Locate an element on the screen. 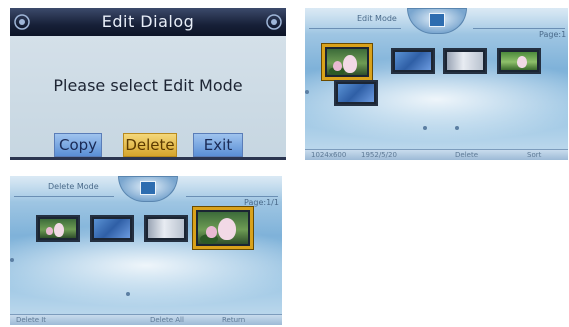 Image resolution: width=569 pixels, height=327 pixels. page-indicator: Page:1/1 is located at coordinates (261, 202).